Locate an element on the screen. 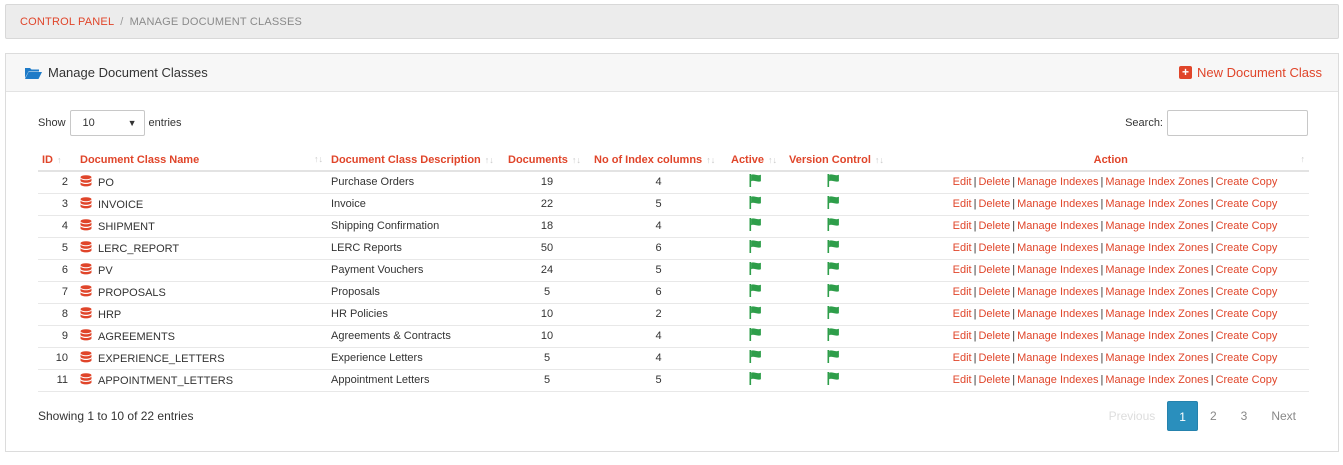 This screenshot has width=1343, height=465. column-id: ID ↑ is located at coordinates (57, 160).